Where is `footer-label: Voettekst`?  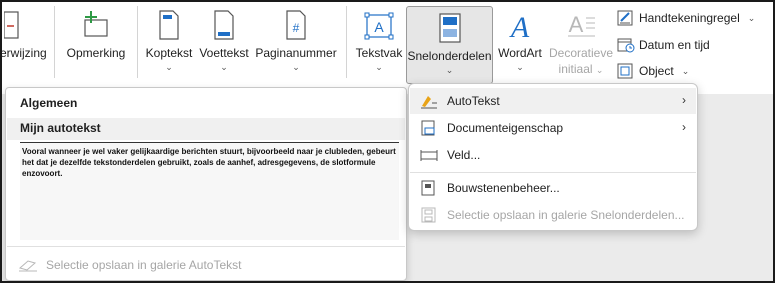 footer-label: Voettekst is located at coordinates (224, 53).